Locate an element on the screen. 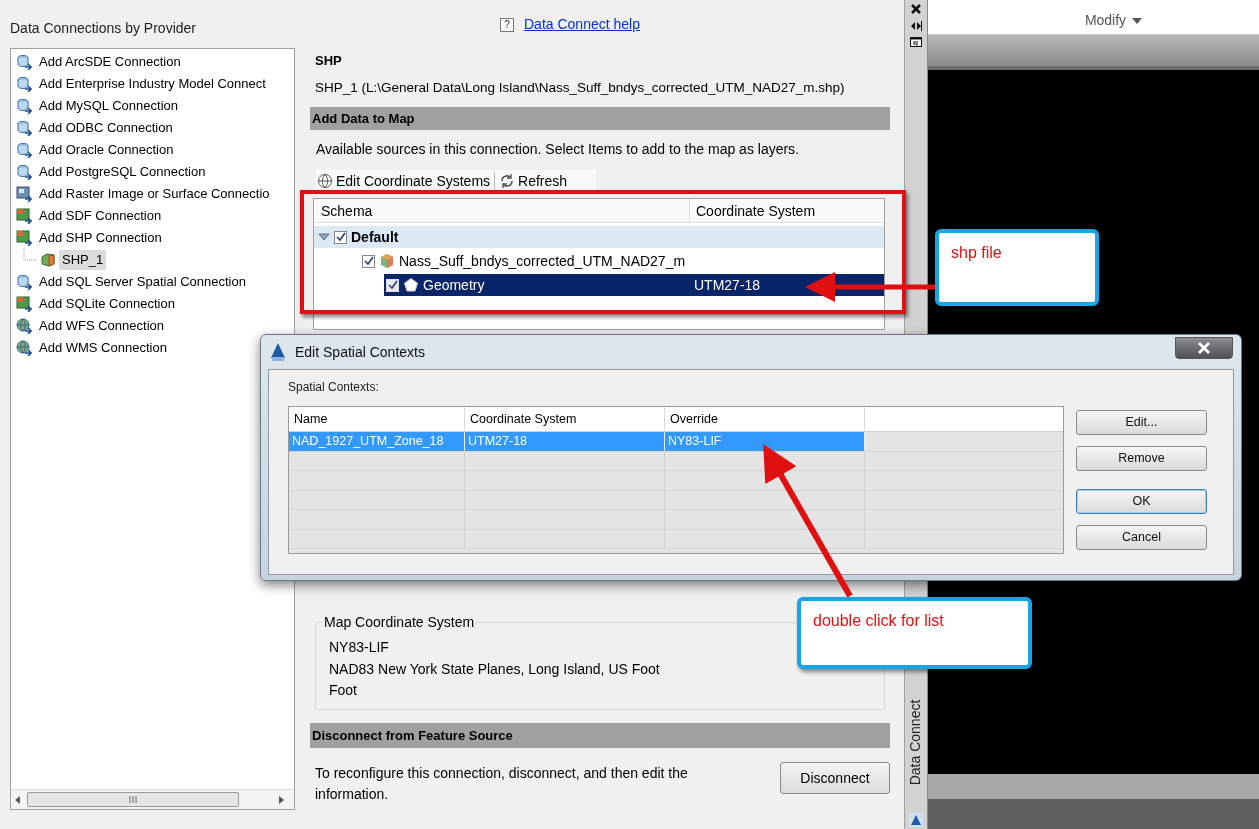 The image size is (1259, 829). toolbar-button: Refresh is located at coordinates (533, 181).